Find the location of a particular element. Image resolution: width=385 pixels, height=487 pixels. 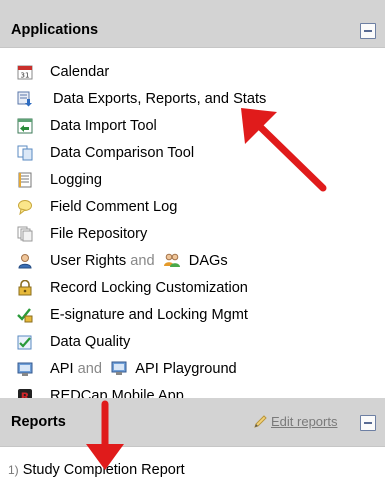

reports-header: Reports Edit reports is located at coordinates (192, 422).